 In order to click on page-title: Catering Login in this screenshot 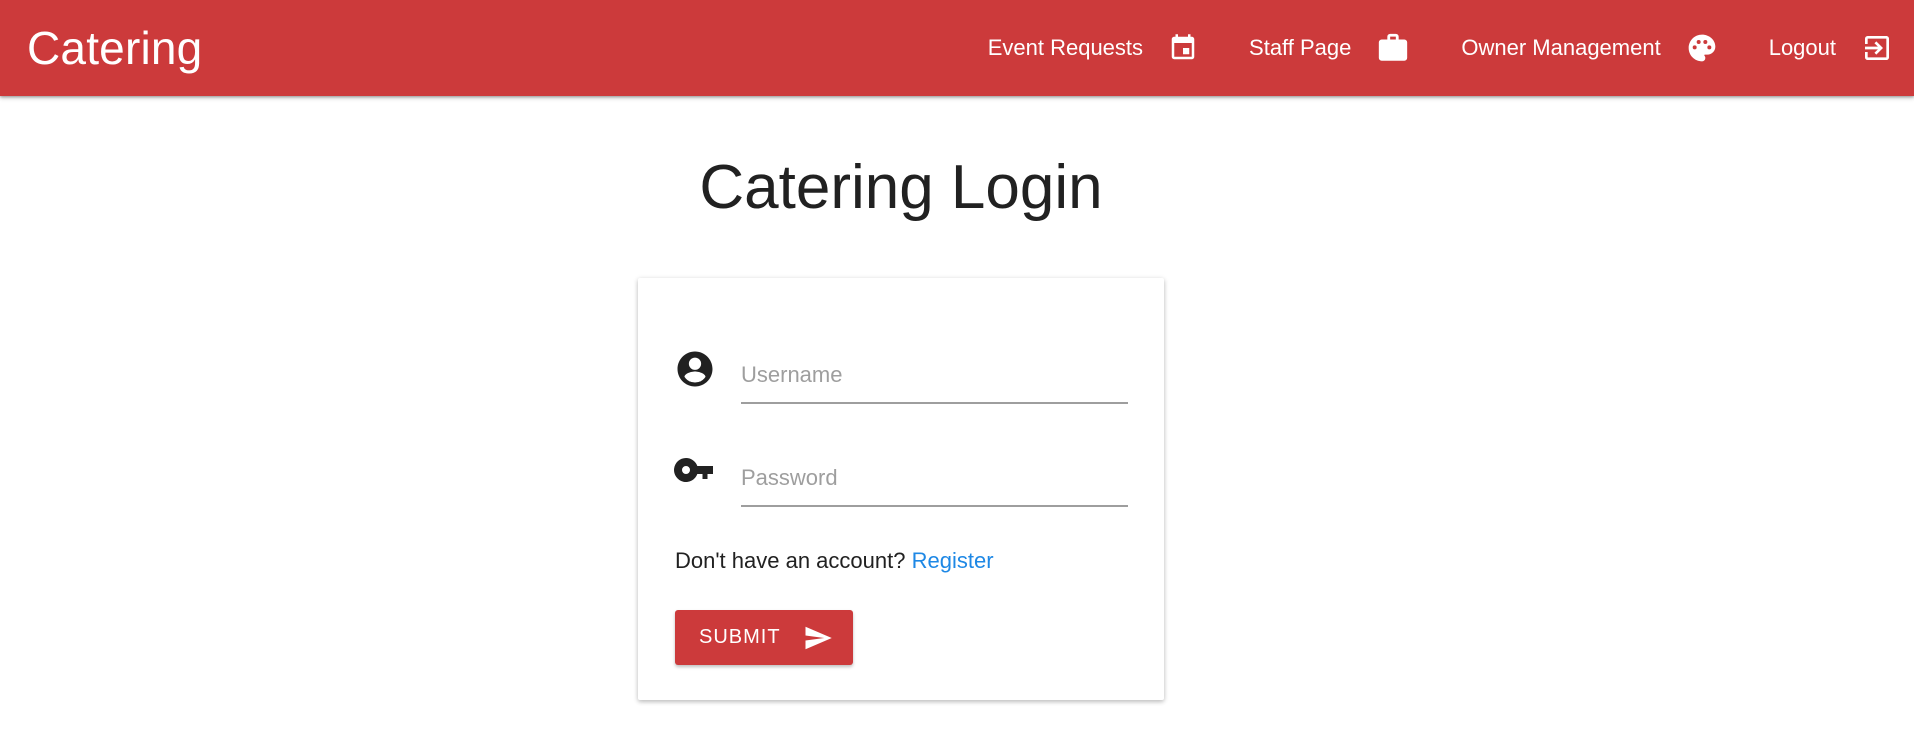, I will do `click(901, 187)`.